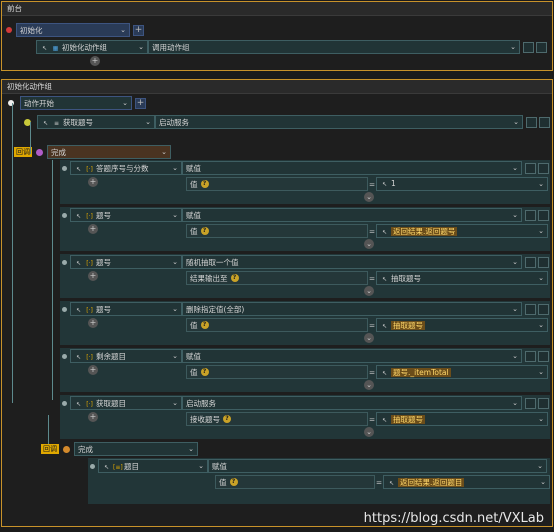  I want to click on complete-dropdown: 完成 ⌄, so click(109, 152).